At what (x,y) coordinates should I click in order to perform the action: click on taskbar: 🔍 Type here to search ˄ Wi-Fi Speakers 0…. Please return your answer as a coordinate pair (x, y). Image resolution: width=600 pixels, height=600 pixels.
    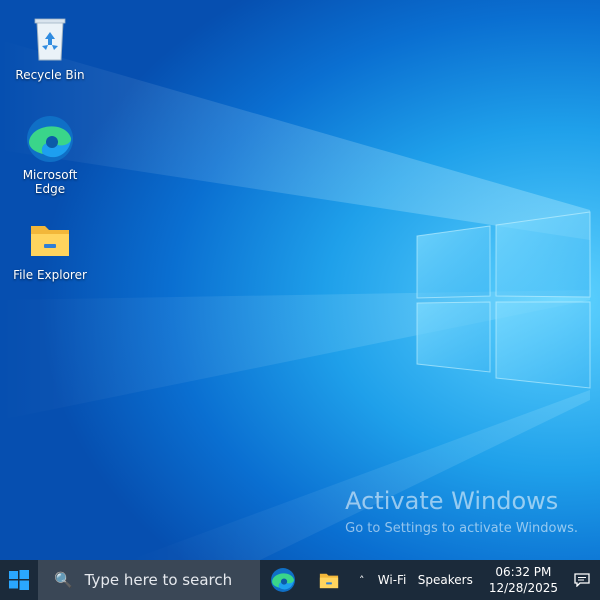
    Looking at the image, I should click on (300, 580).